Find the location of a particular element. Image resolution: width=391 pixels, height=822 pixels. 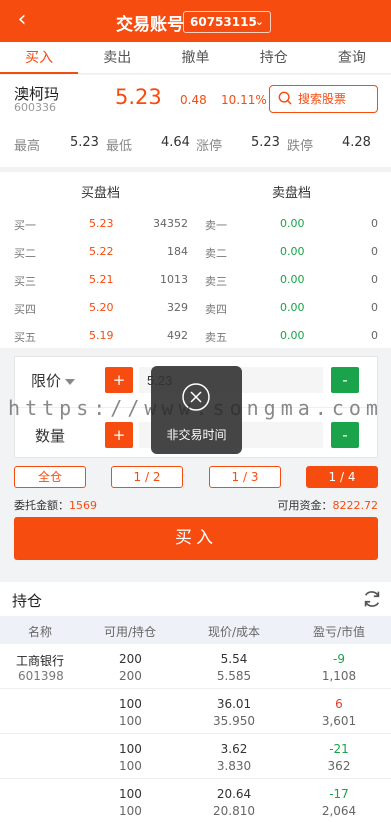

sell-level-label: 卖一 is located at coordinates (216, 225).